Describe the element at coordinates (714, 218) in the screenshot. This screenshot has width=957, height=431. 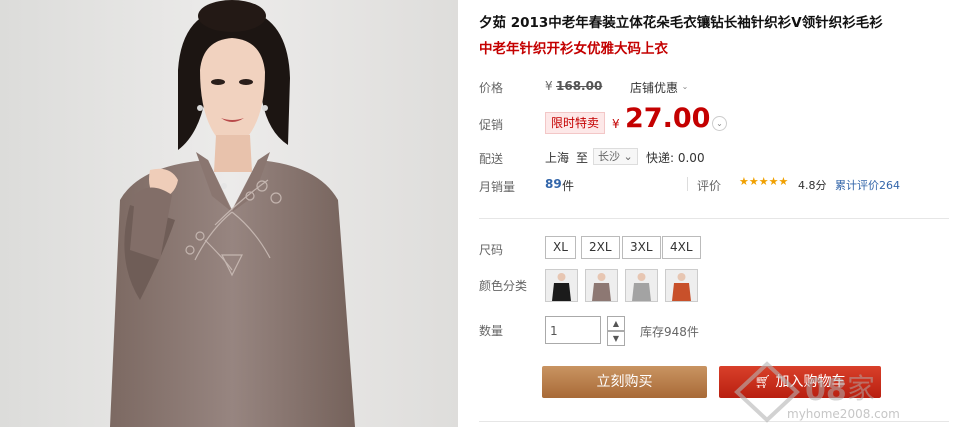
I see `section-divider` at that location.